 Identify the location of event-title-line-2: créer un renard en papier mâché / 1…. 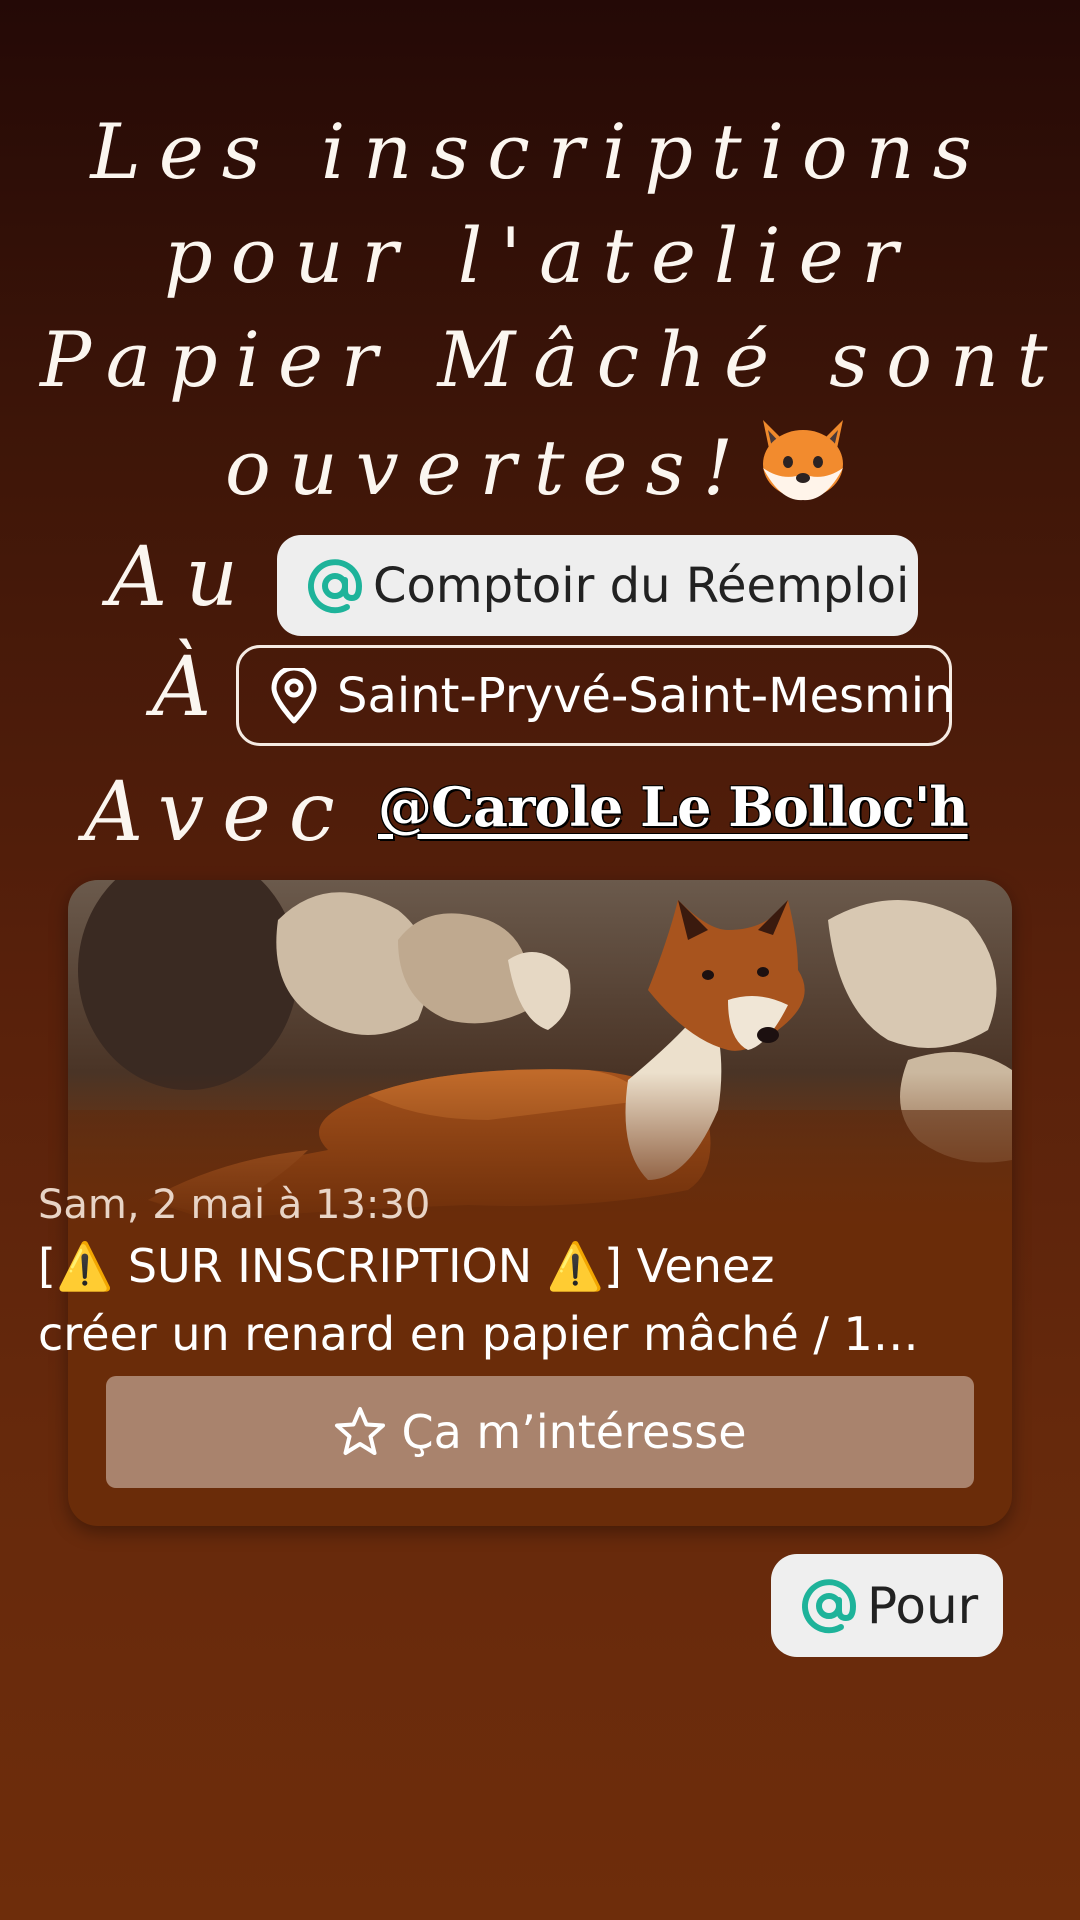
(478, 1334).